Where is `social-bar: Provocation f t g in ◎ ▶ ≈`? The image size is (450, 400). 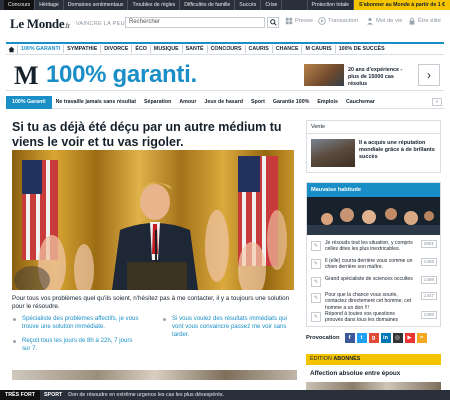 social-bar: Provocation f t g in ◎ ▶ ≈ is located at coordinates (373, 338).